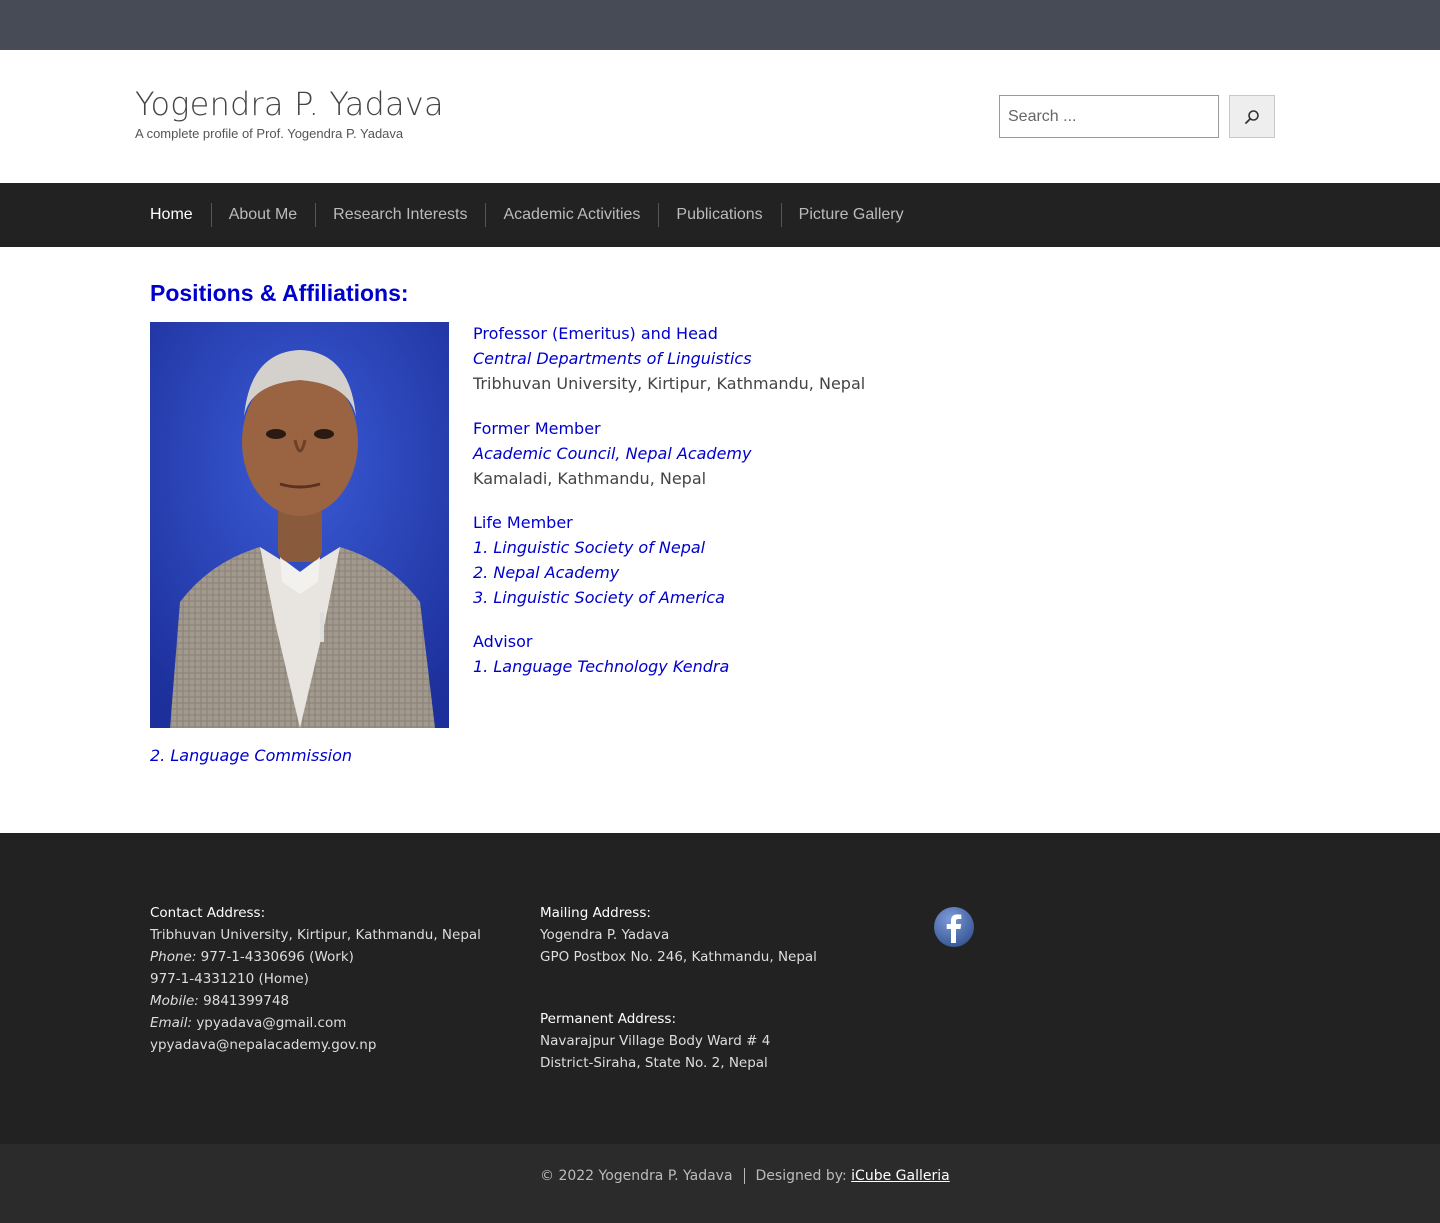 Image resolution: width=1440 pixels, height=1223 pixels. Describe the element at coordinates (173, 957) in the screenshot. I see `phone-label: Phone:` at that location.